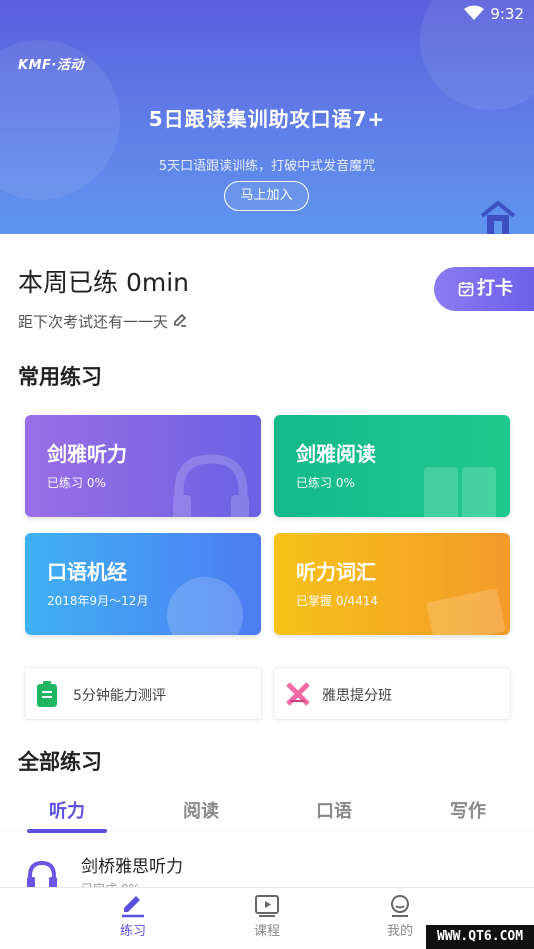  I want to click on card-date-range: 2018年9月～12月, so click(98, 601).